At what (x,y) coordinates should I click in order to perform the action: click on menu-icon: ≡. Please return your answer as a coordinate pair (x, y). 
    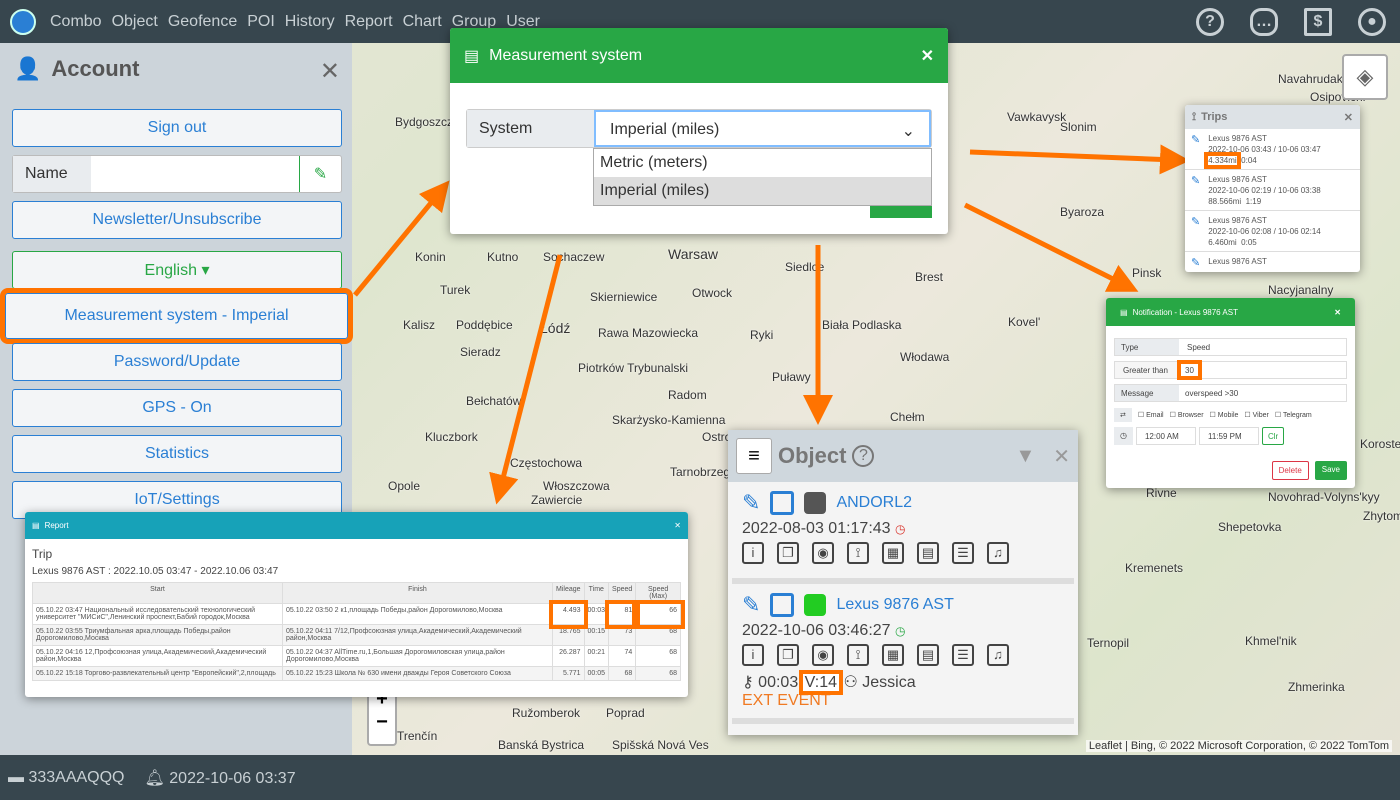
    Looking at the image, I should click on (754, 456).